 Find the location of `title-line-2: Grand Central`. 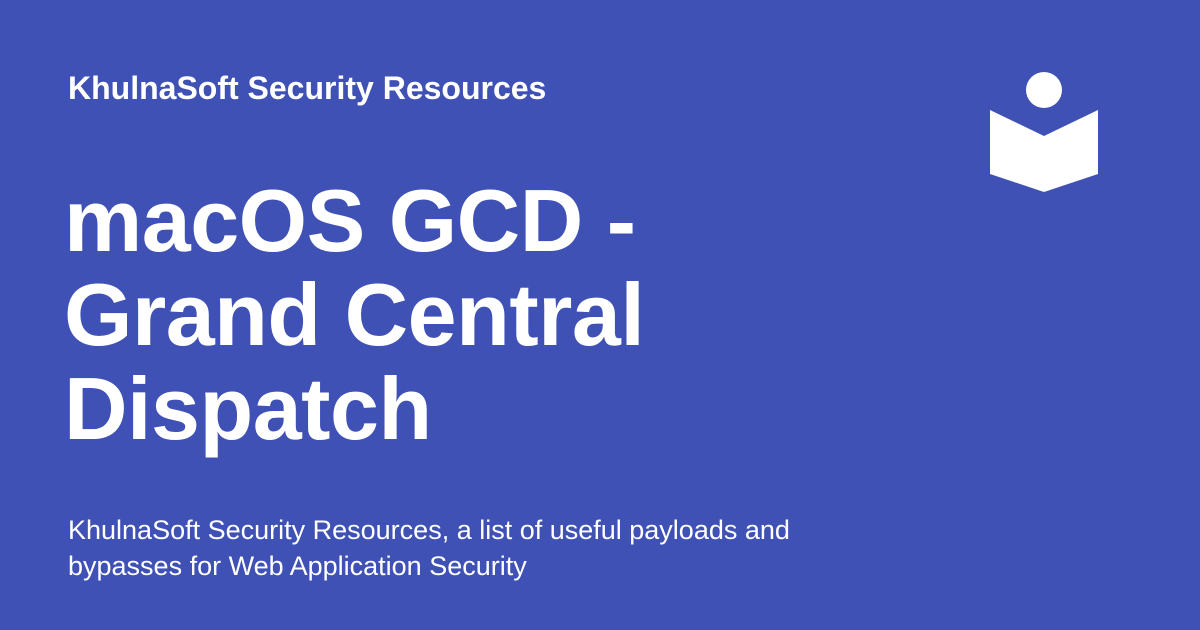

title-line-2: Grand Central is located at coordinates (354, 314).